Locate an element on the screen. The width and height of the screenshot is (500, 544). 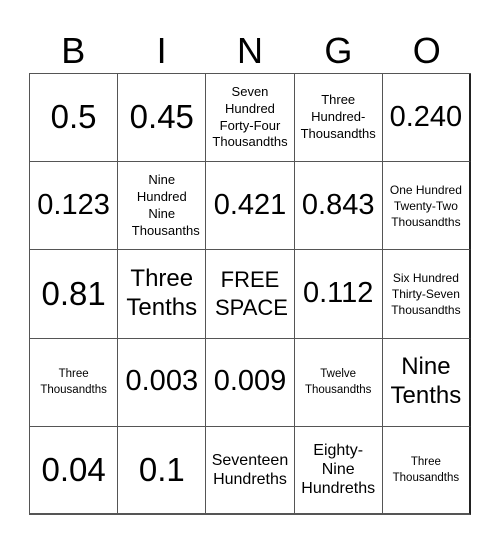
cell-text: 0.843 is located at coordinates (338, 204).